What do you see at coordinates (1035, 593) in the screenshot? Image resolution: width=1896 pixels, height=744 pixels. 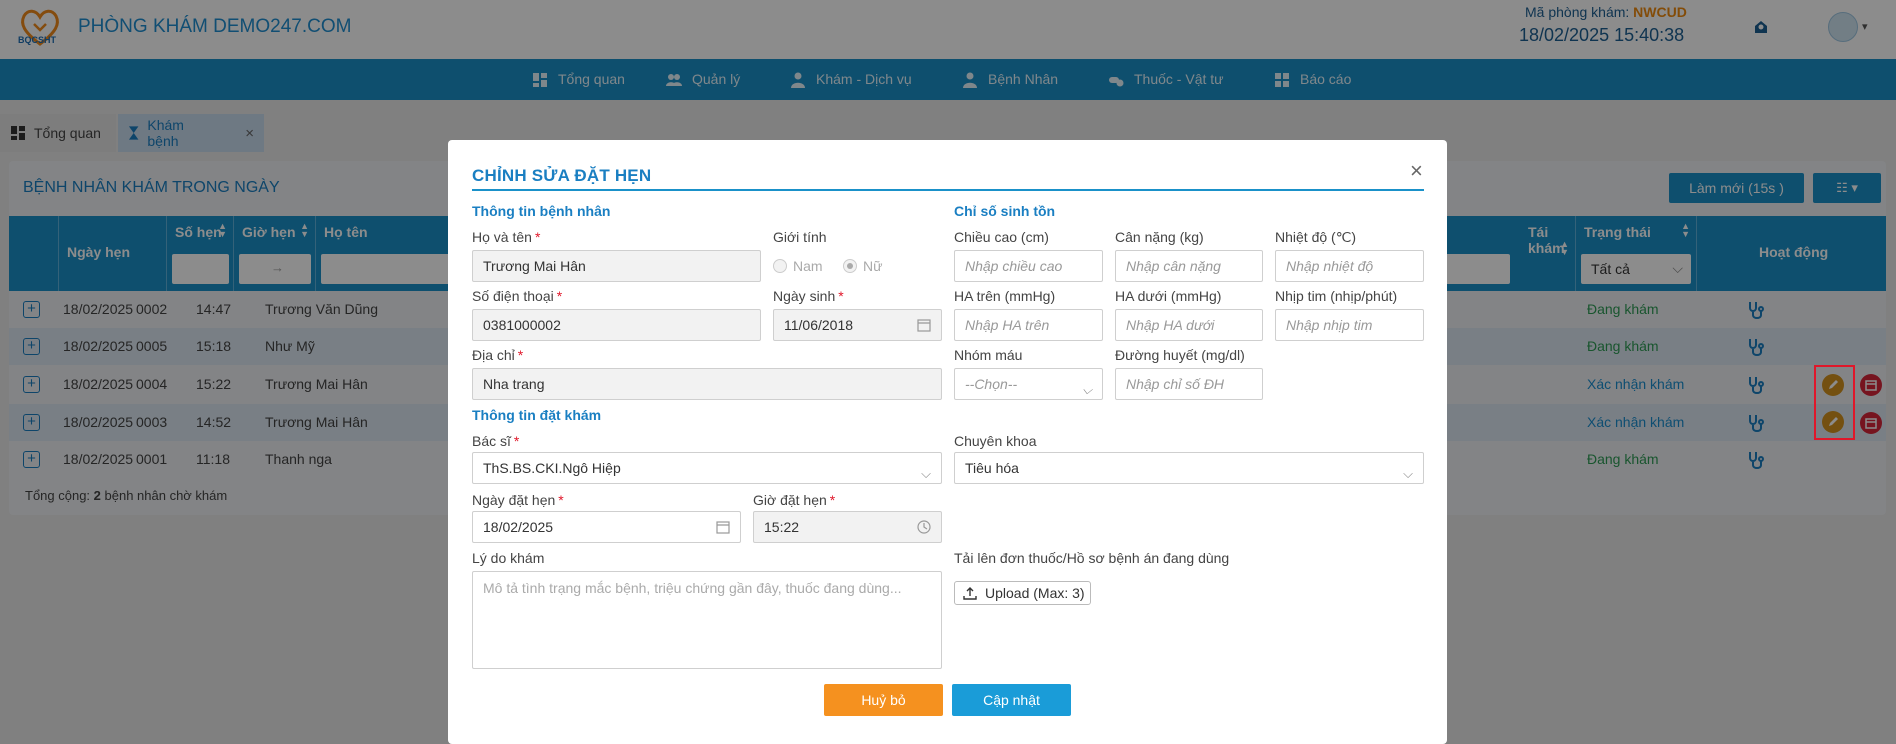 I see `upload-button-label: Upload (Max: 3)` at bounding box center [1035, 593].